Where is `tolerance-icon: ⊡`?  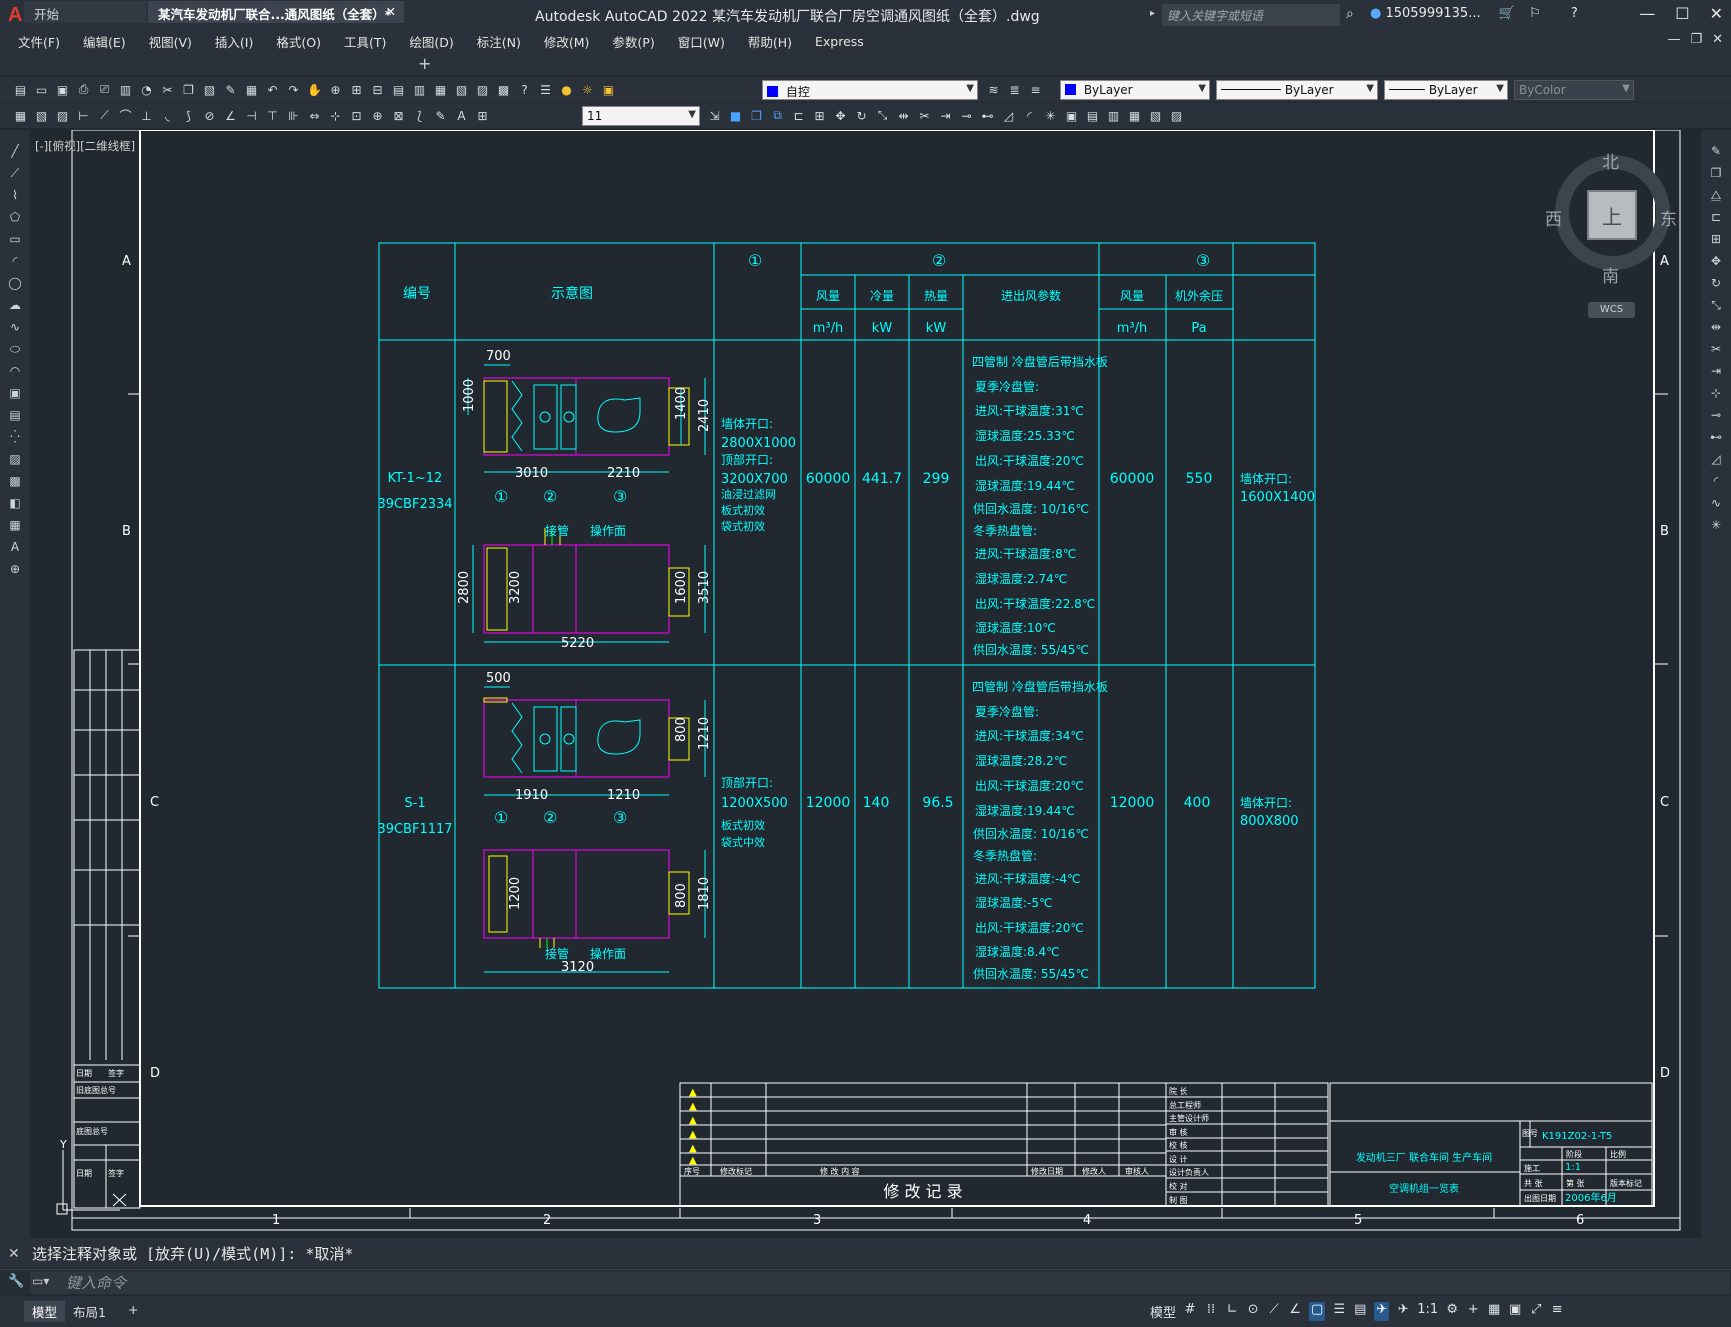
tolerance-icon: ⊡ is located at coordinates (356, 115).